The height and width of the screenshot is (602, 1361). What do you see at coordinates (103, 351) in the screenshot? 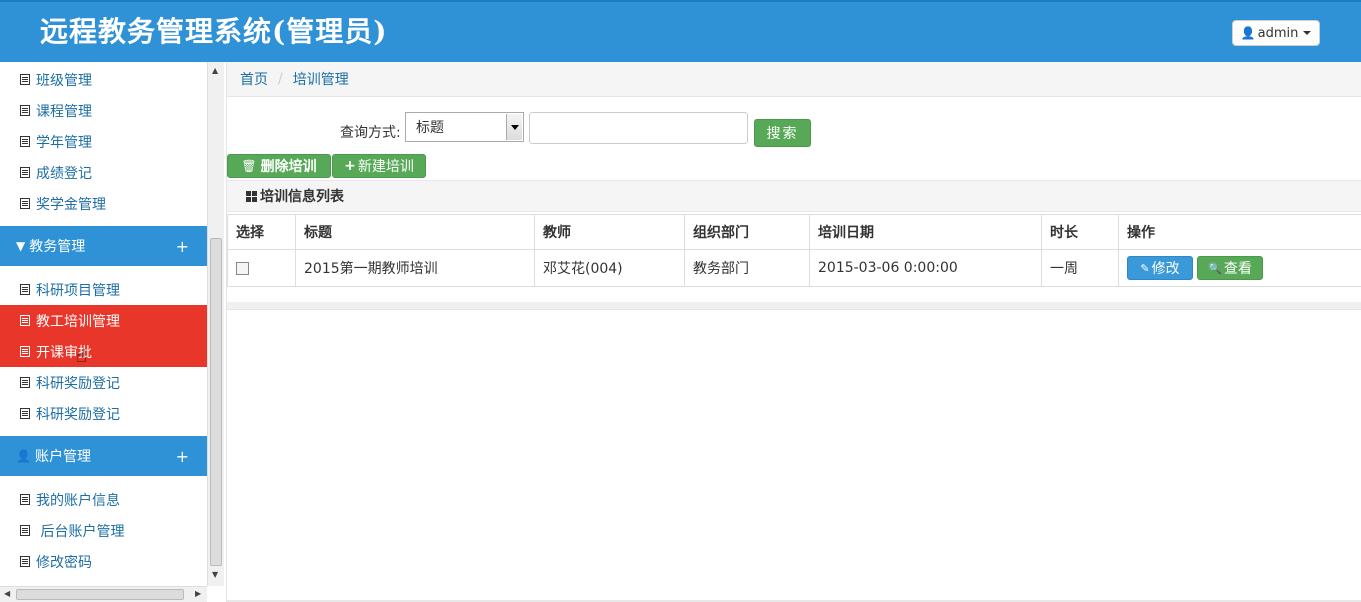
I see `sidebar-item-course-approval: 开课审批` at bounding box center [103, 351].